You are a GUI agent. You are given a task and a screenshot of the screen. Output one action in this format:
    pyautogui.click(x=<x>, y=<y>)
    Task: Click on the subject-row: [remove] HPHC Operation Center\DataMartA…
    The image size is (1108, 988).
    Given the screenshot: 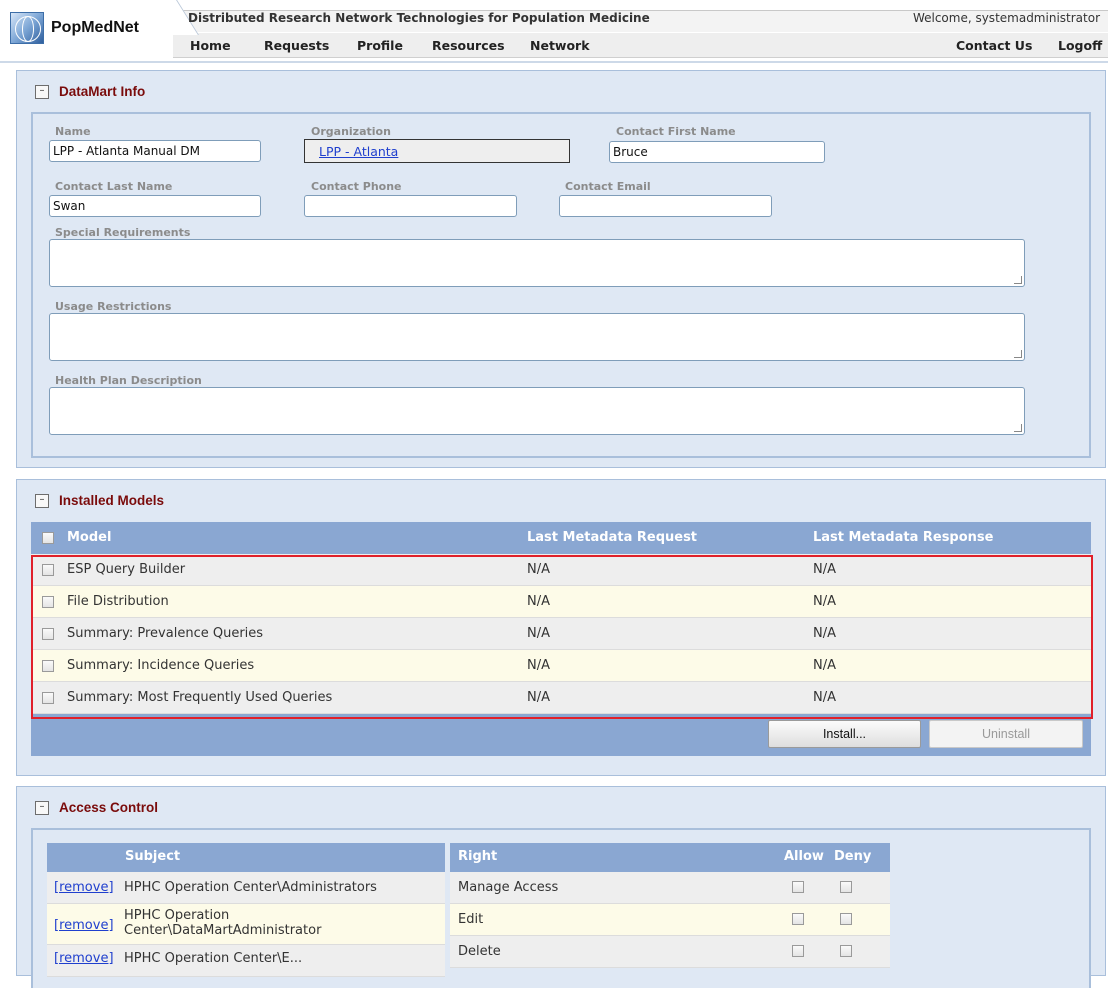 What is the action you would take?
    pyautogui.click(x=246, y=924)
    